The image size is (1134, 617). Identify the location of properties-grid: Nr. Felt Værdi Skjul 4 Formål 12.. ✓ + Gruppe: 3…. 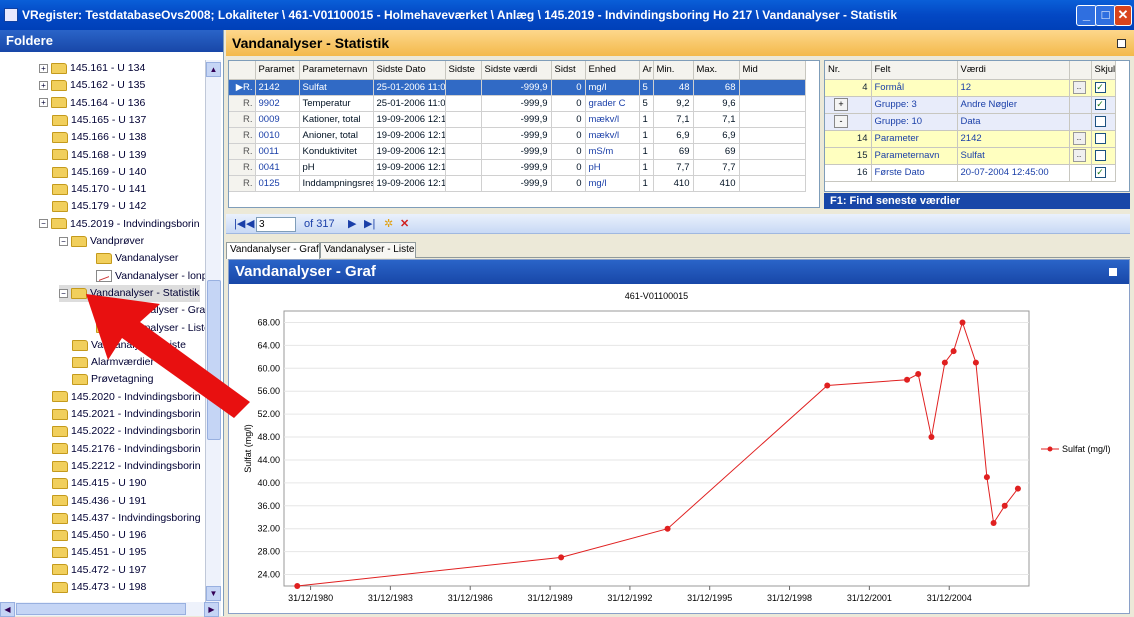
(977, 126).